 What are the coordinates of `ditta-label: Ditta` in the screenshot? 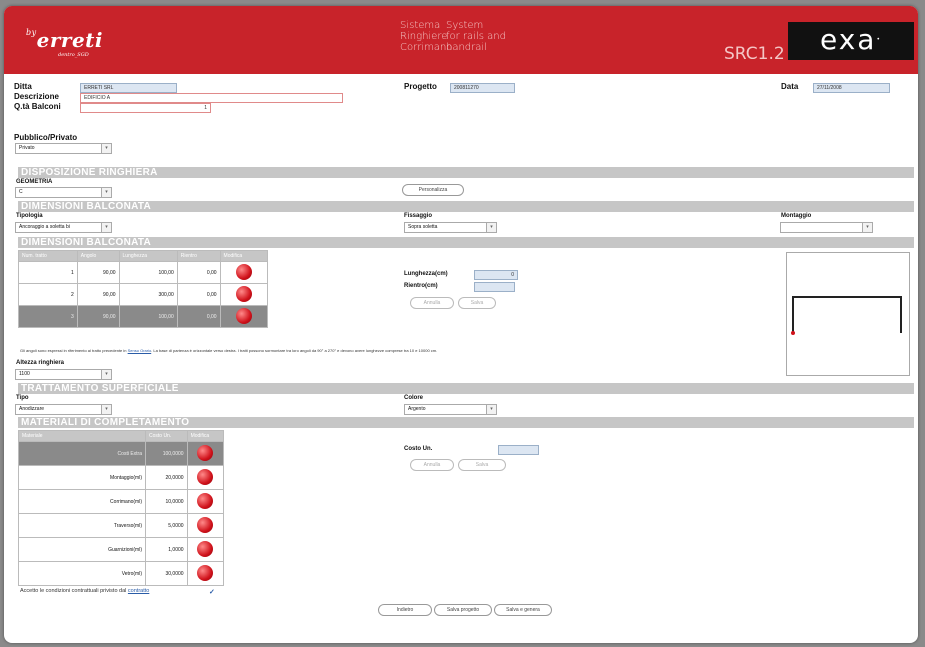 It's located at (23, 86).